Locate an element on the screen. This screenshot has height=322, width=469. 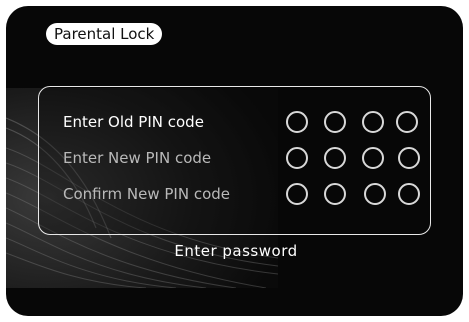
old-pin-row: Enter Old PIN code is located at coordinates (234, 122).